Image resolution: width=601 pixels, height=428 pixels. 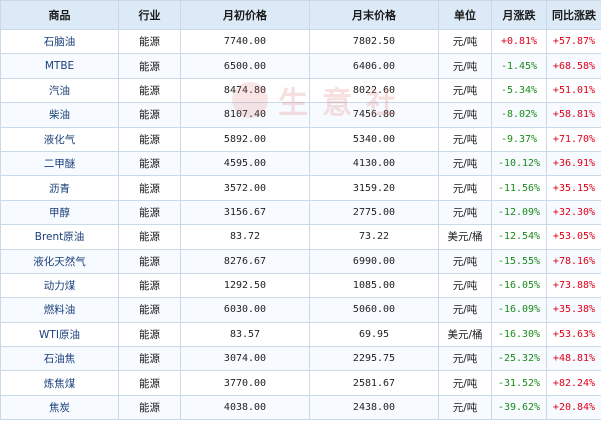 What do you see at coordinates (245, 285) in the screenshot?
I see `start-price-cell: 1292.50` at bounding box center [245, 285].